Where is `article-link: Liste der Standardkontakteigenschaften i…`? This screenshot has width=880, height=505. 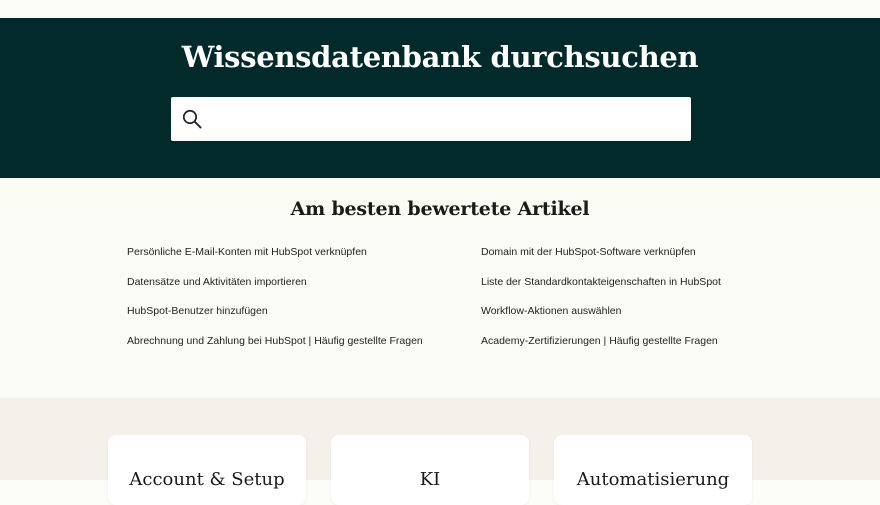 article-link: Liste der Standardkontakteigenschaften i… is located at coordinates (601, 290).